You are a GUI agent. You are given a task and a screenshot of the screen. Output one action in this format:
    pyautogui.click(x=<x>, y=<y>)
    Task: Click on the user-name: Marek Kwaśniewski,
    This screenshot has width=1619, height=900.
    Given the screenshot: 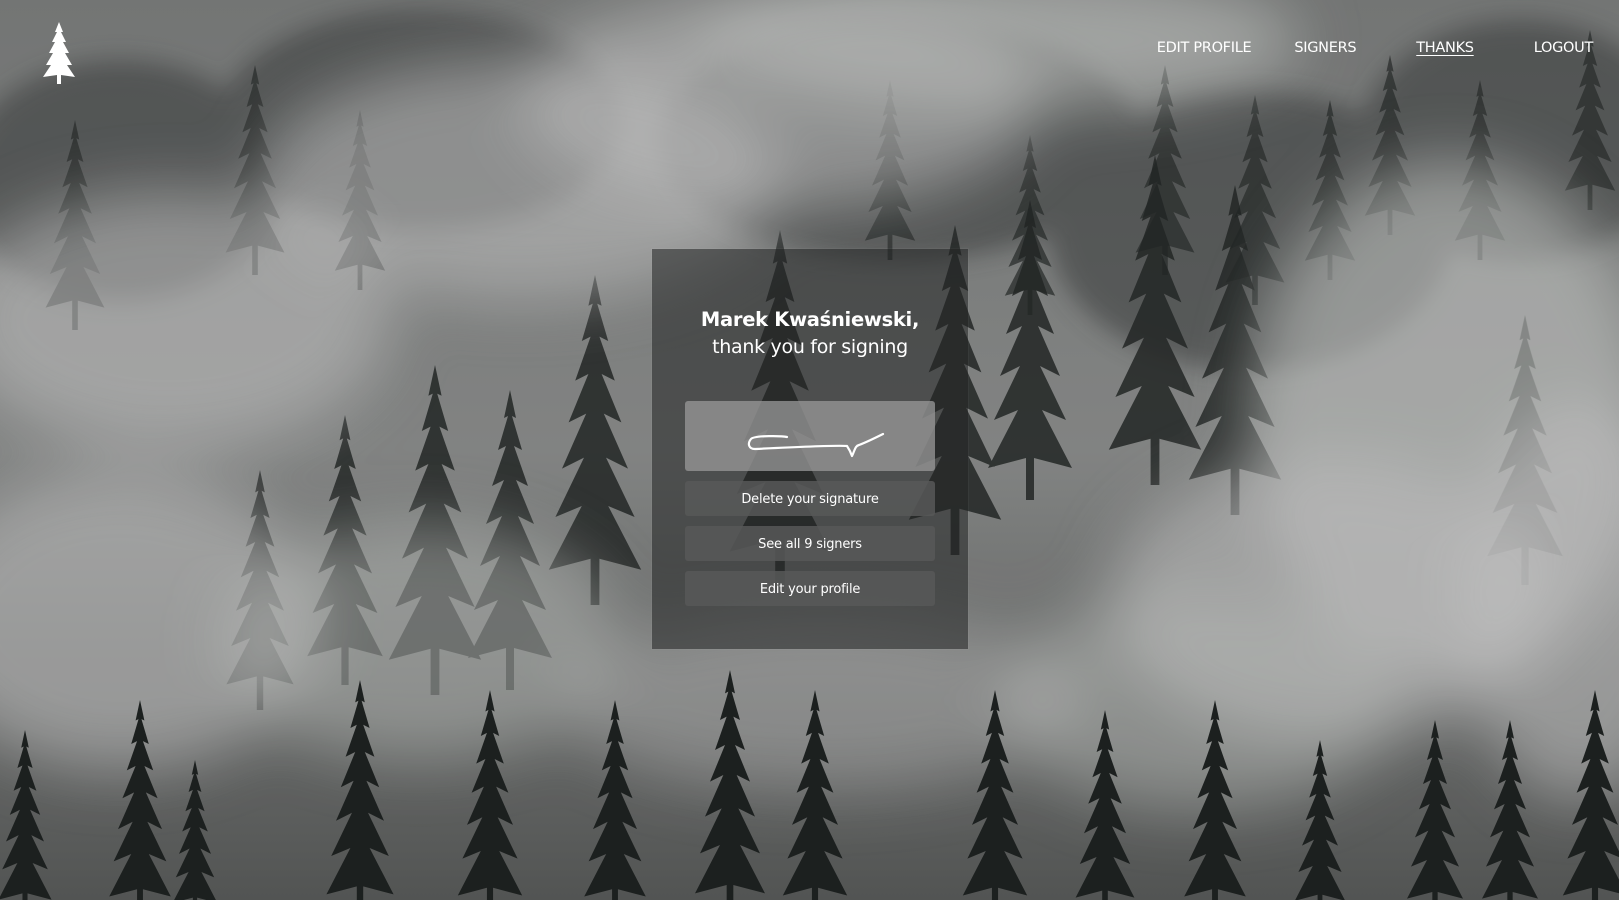 What is the action you would take?
    pyautogui.click(x=810, y=319)
    